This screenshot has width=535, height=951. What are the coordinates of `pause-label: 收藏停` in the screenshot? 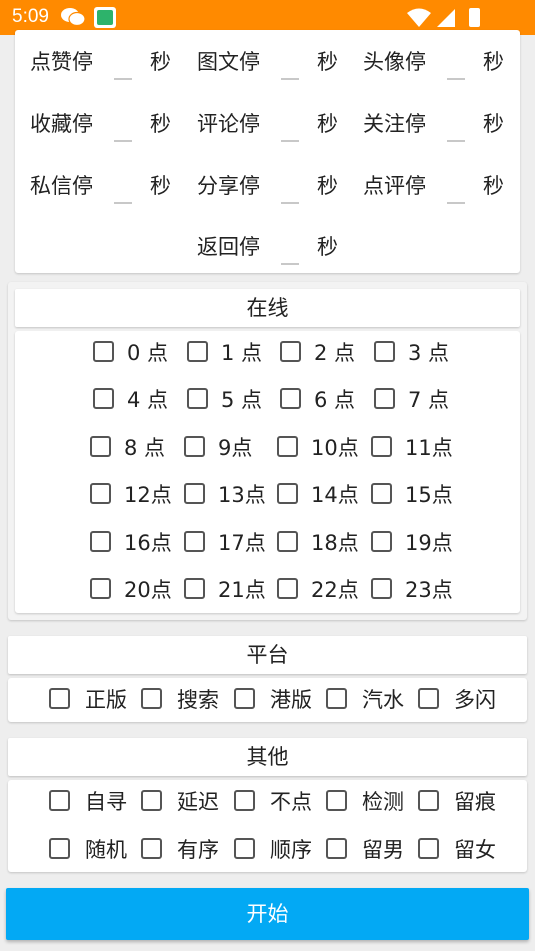 It's located at (61, 124).